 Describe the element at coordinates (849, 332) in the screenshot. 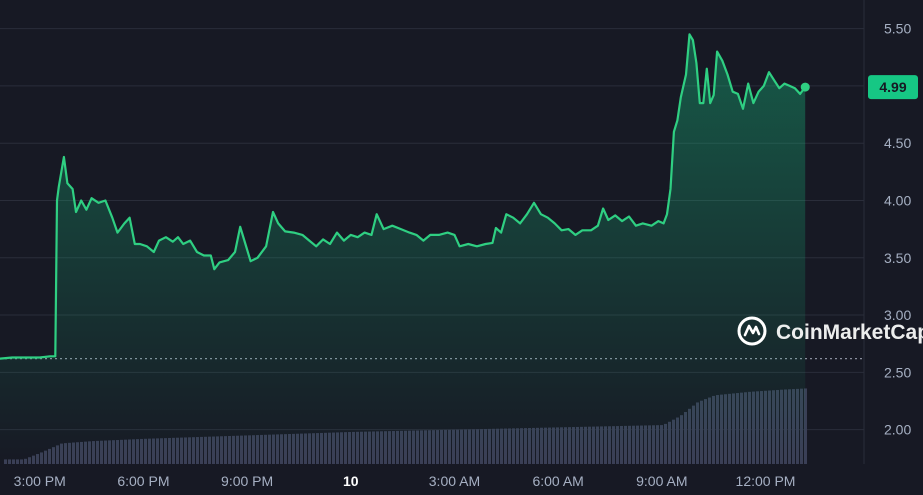

I see `watermark-text: CoinMarketCap` at that location.